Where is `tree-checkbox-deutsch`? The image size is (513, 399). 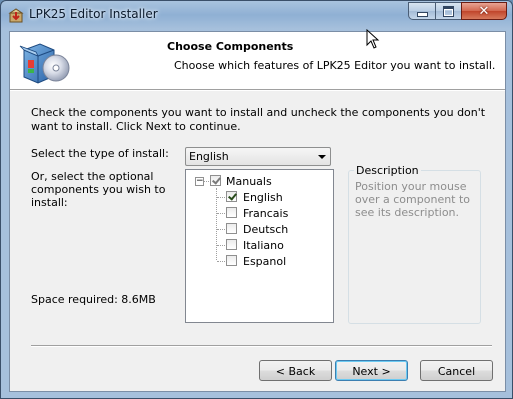
tree-checkbox-deutsch is located at coordinates (231, 228).